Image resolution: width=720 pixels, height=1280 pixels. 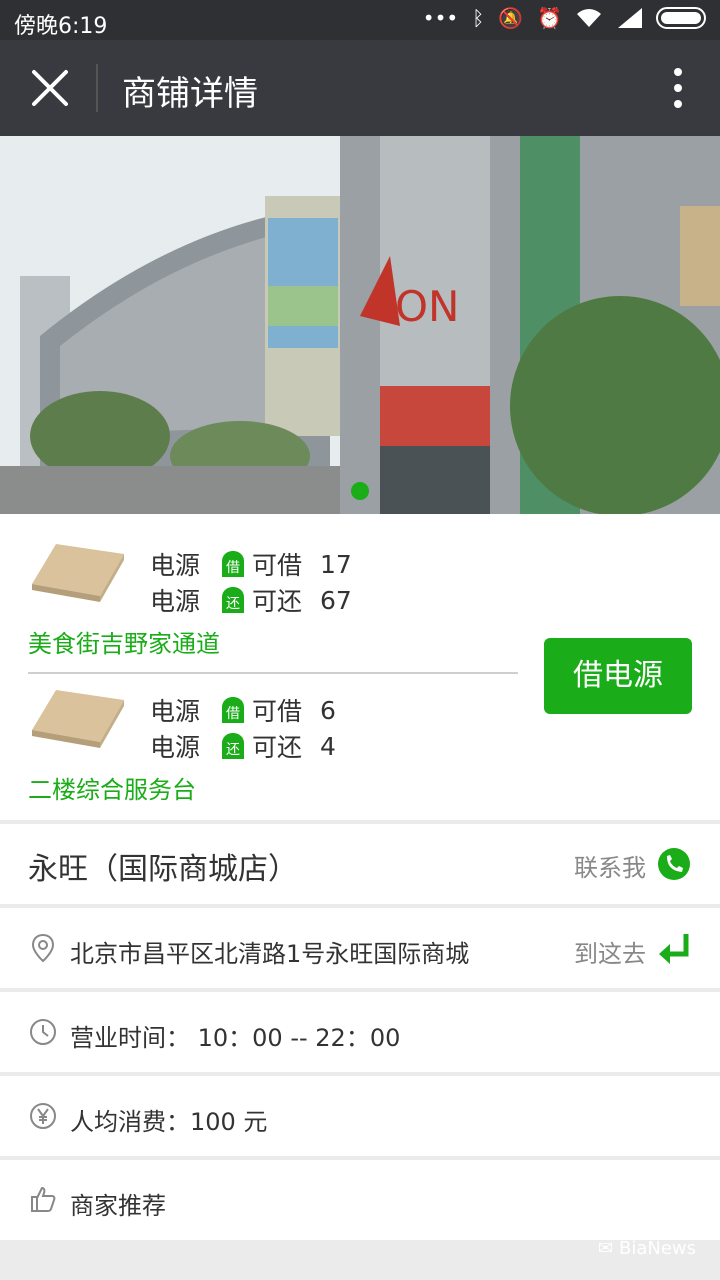 I want to click on bluetooth-icon: ᛒ, so click(x=478, y=18).